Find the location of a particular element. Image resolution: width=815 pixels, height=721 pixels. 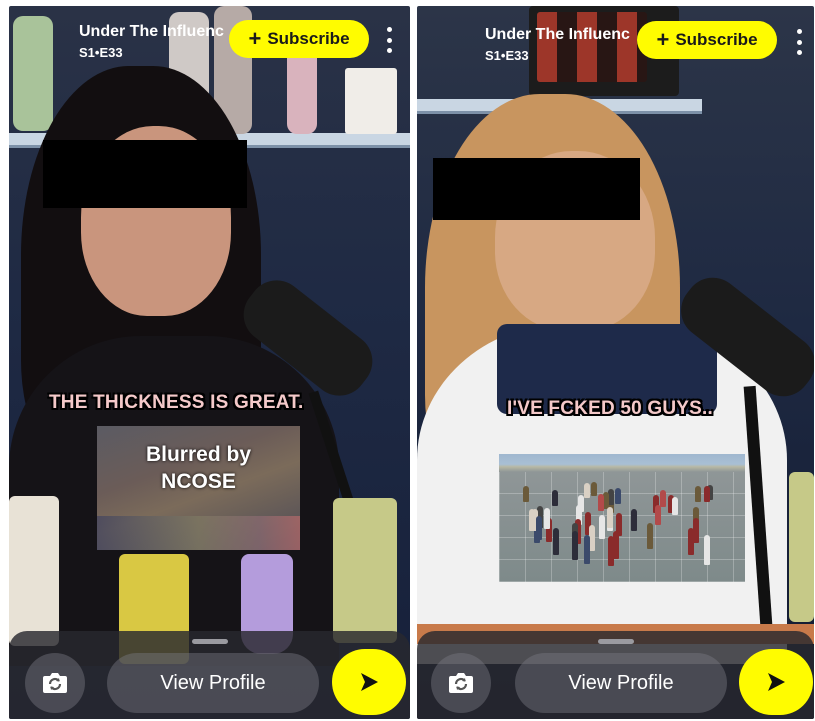

crowd-image is located at coordinates (622, 518).